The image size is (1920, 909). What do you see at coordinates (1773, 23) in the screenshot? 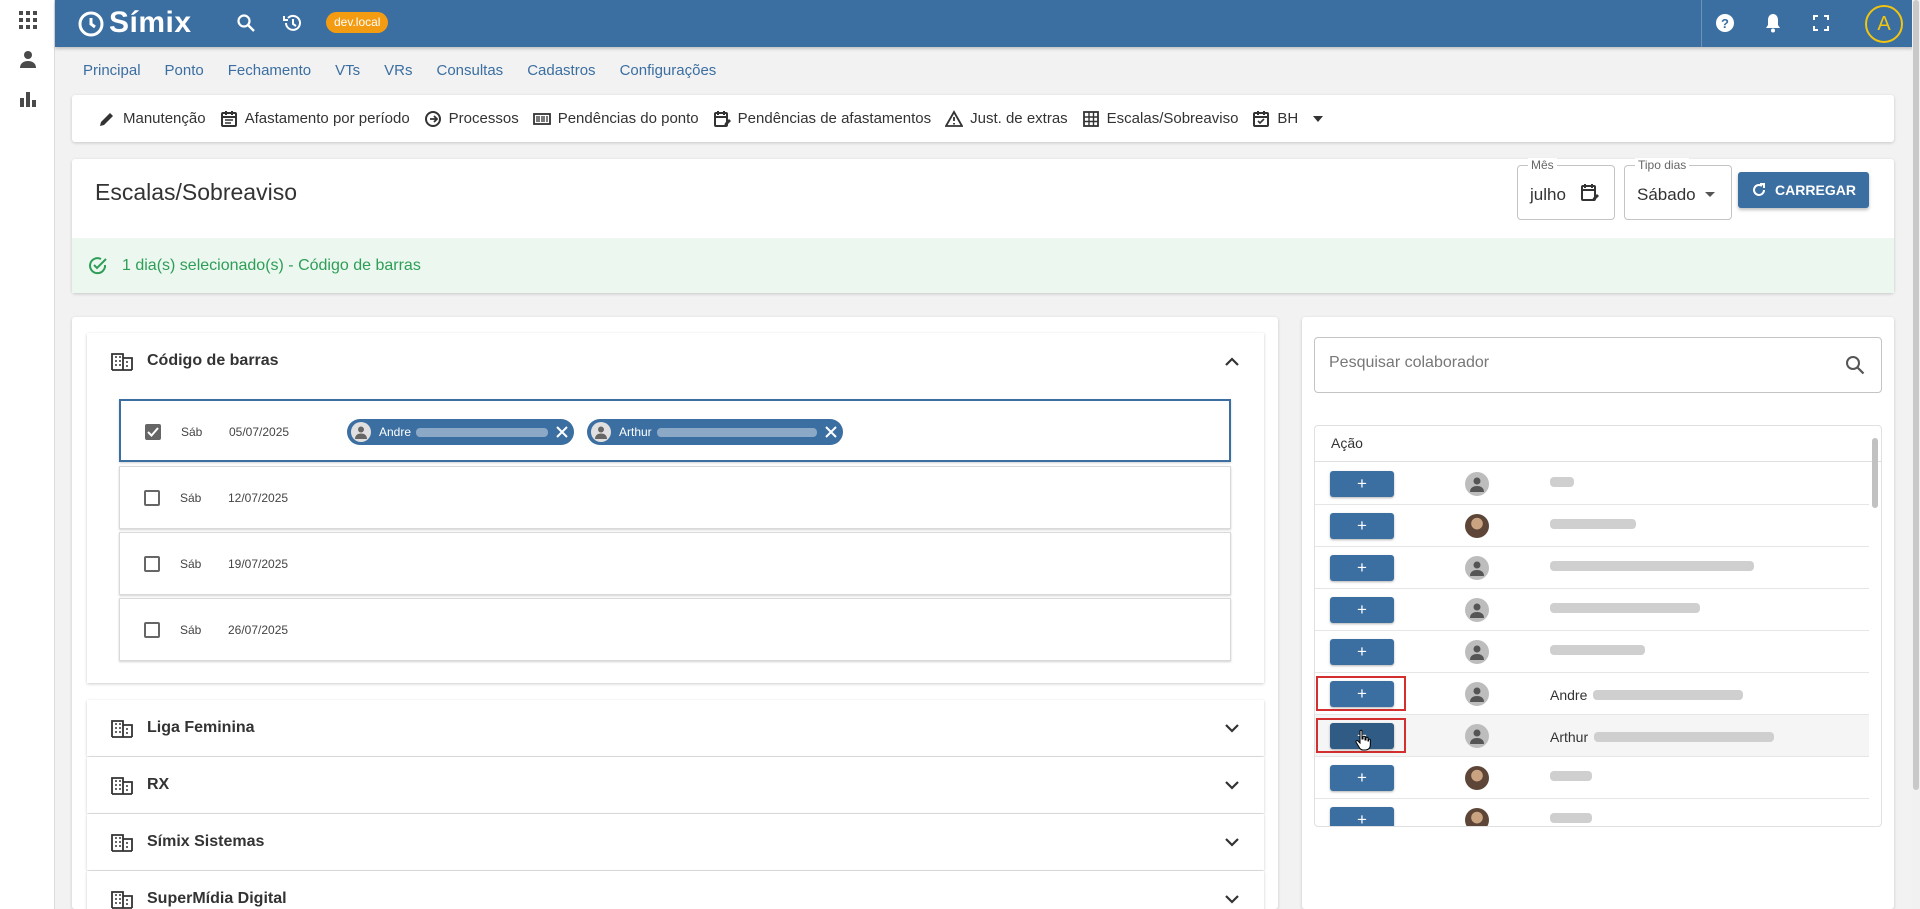
I see `bell-icon` at bounding box center [1773, 23].